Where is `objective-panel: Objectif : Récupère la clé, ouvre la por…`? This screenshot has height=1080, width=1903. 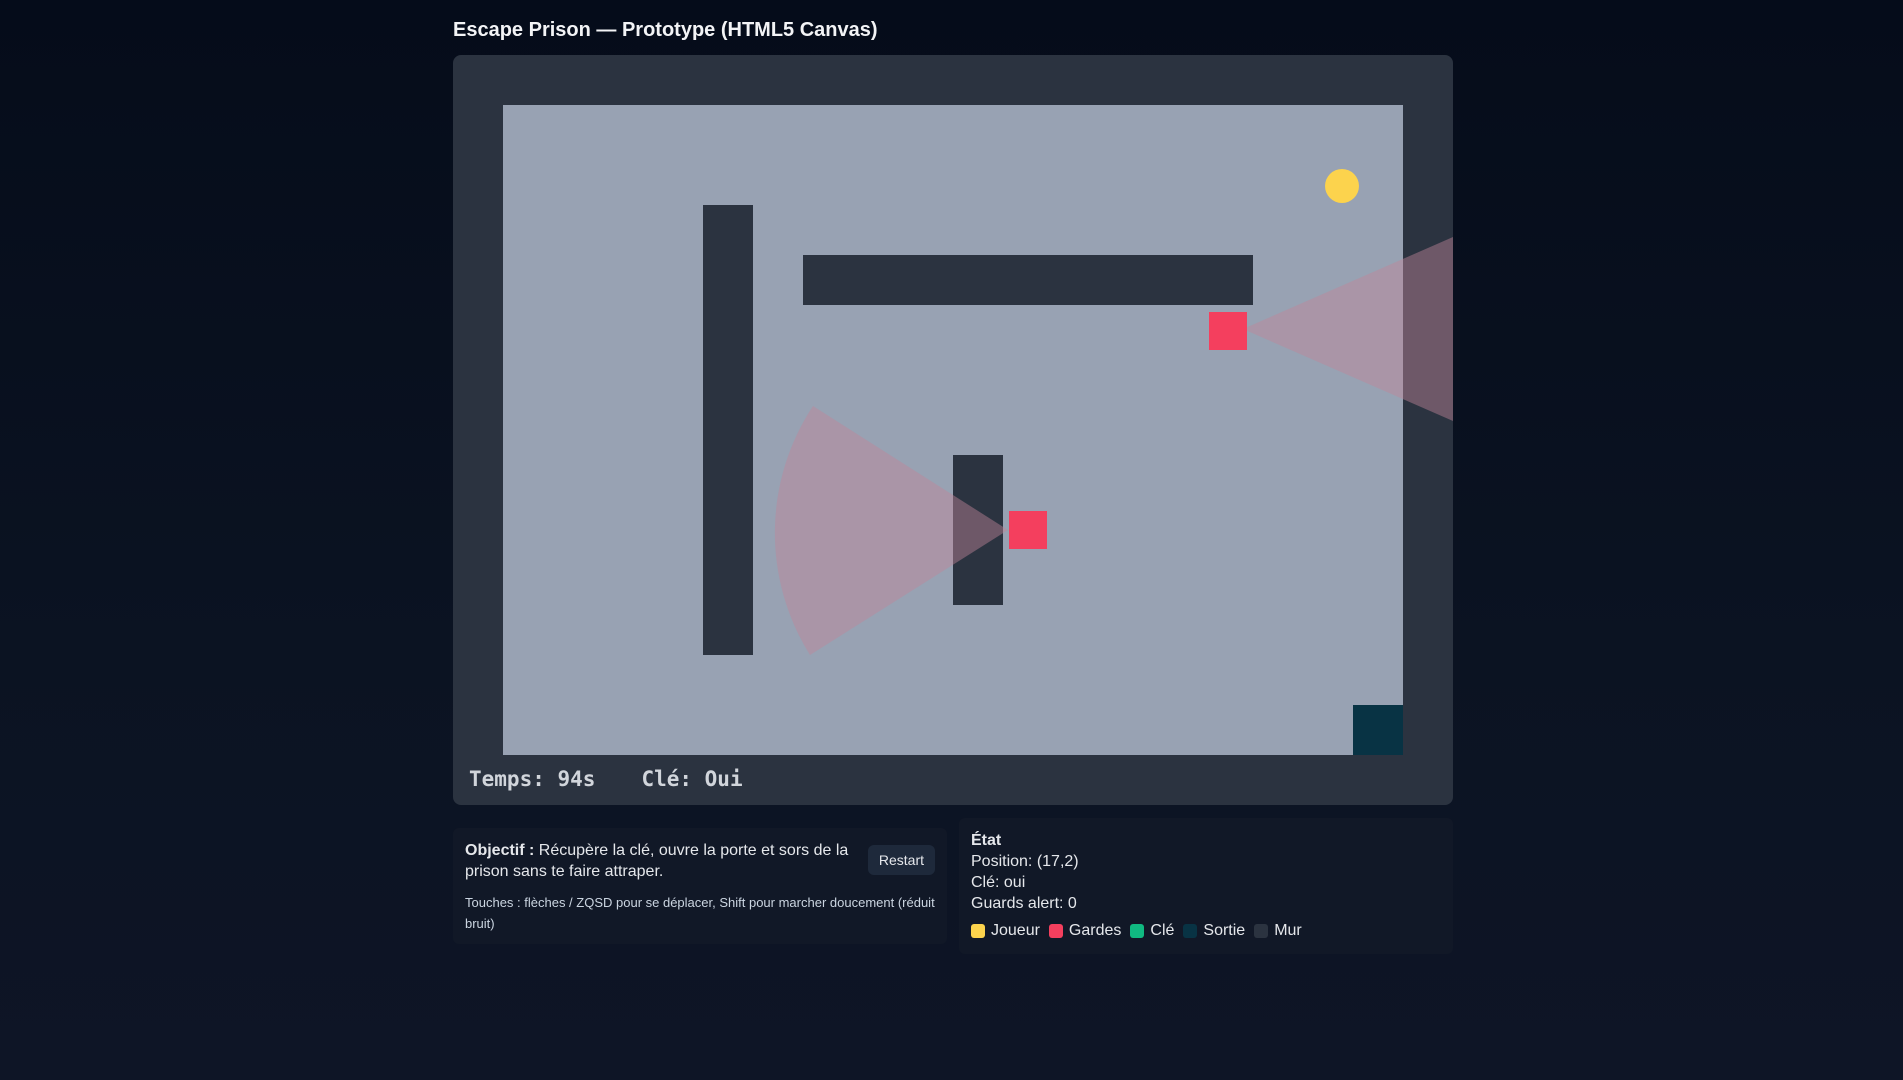
objective-panel: Objectif : Récupère la clé, ouvre la por… is located at coordinates (700, 886).